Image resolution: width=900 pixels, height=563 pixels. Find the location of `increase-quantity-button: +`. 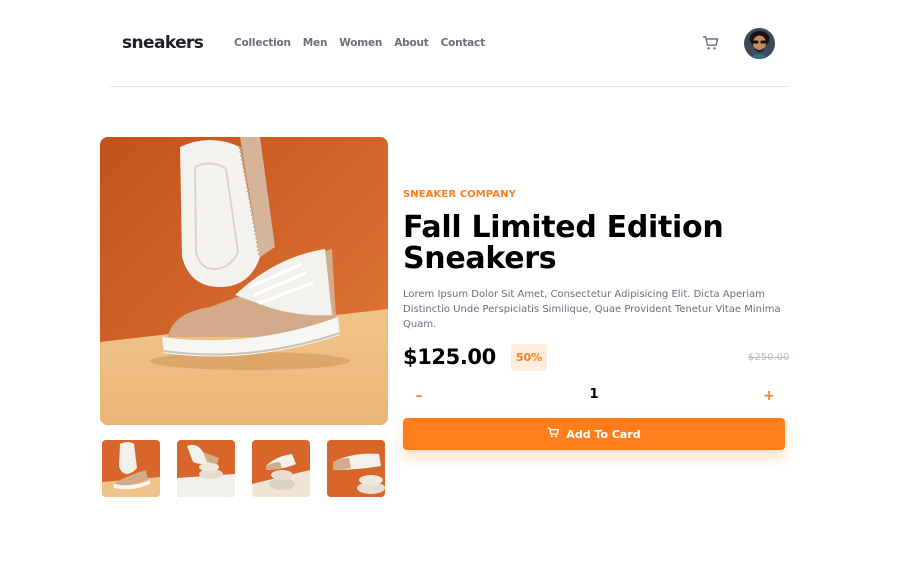

increase-quantity-button: + is located at coordinates (769, 395).